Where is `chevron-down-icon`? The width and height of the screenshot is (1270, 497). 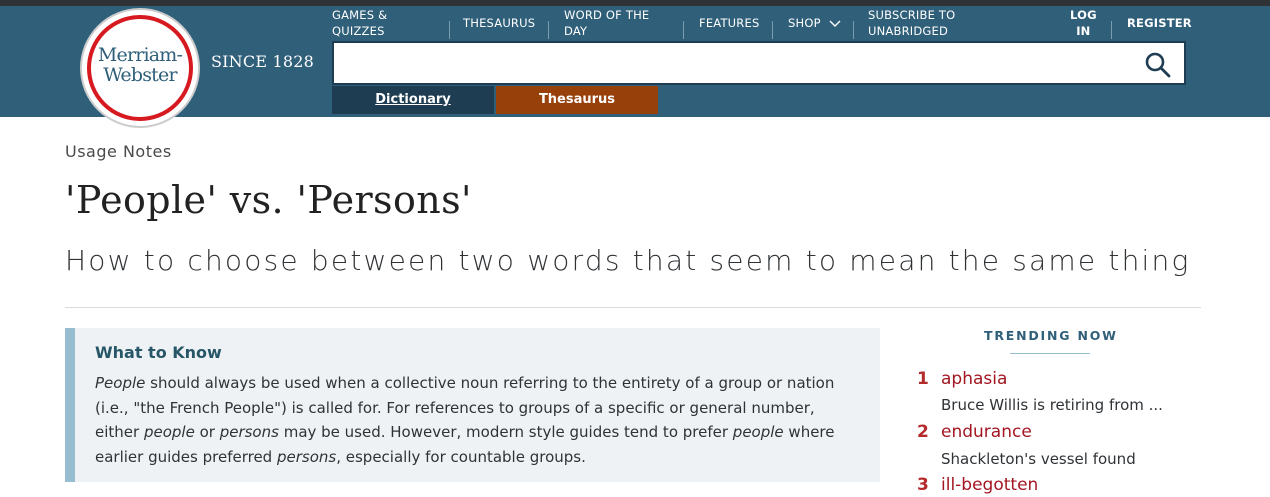
chevron-down-icon is located at coordinates (835, 23).